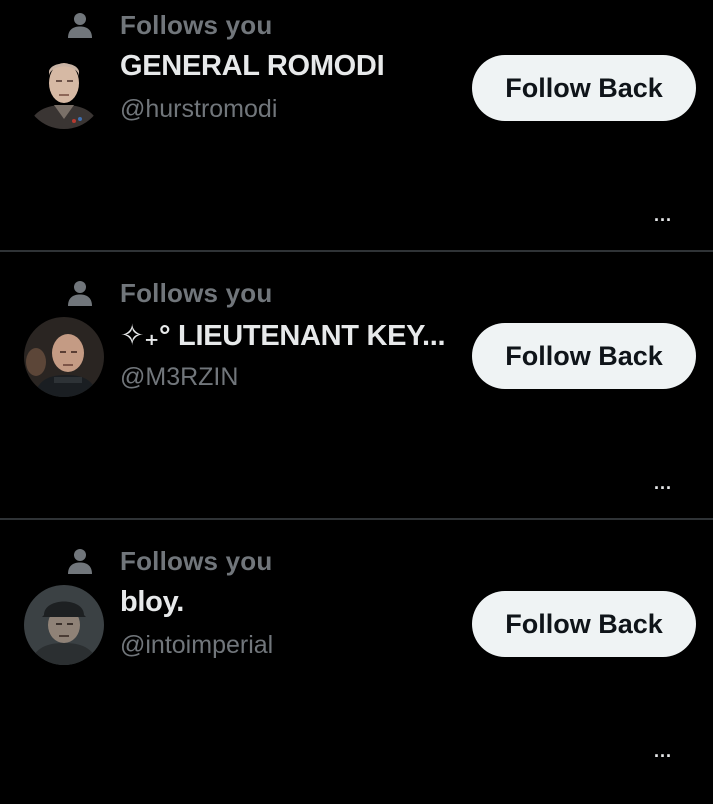 This screenshot has height=804, width=713. What do you see at coordinates (198, 109) in the screenshot?
I see `user-handle: @hurstromodi` at bounding box center [198, 109].